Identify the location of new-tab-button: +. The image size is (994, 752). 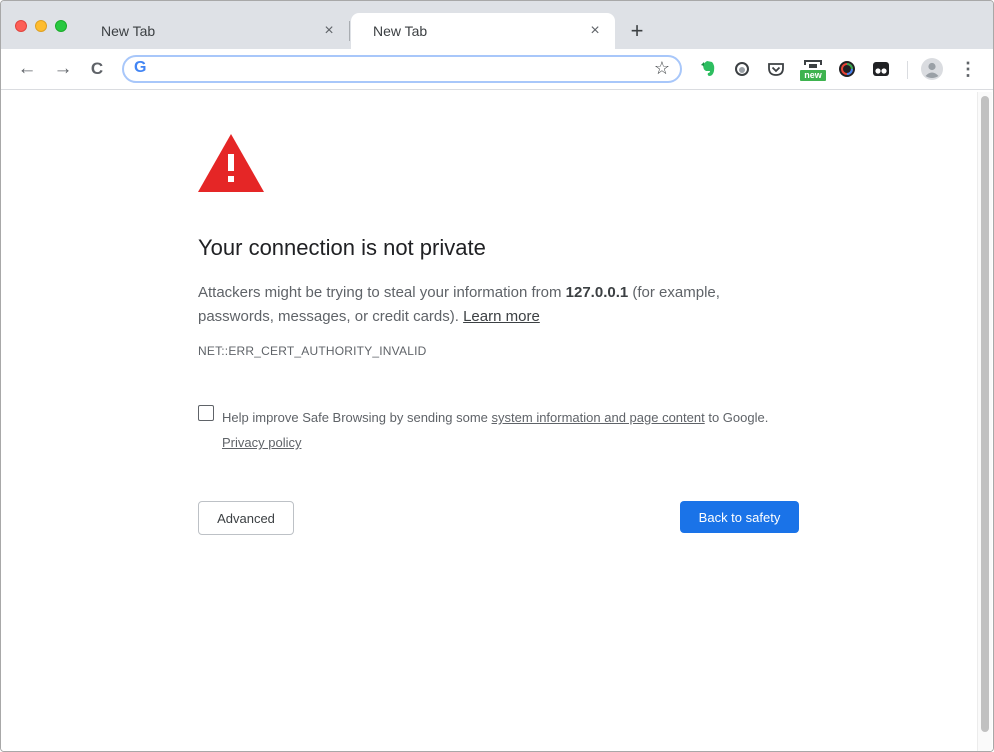
(637, 31).